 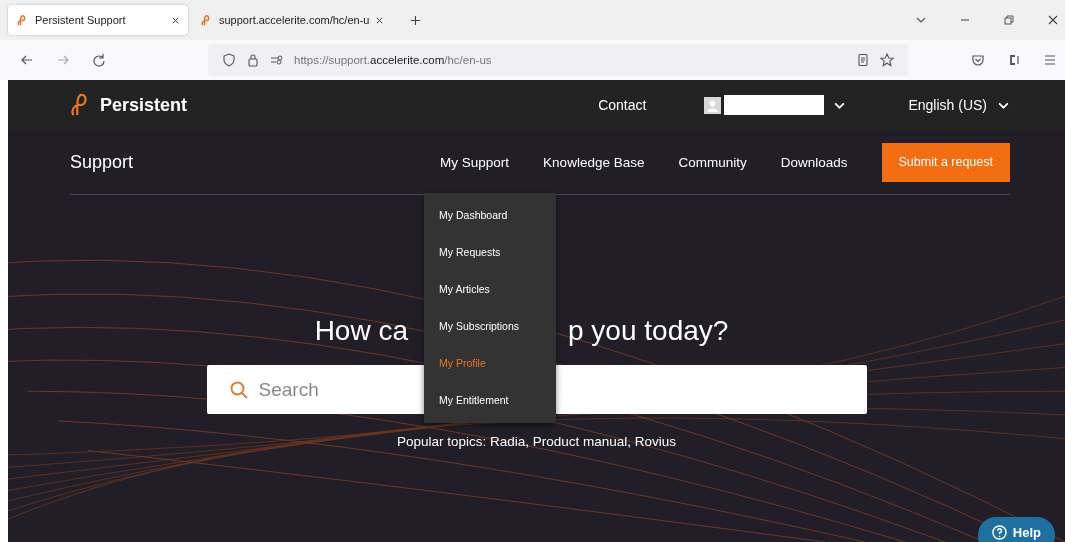 I want to click on popular-topics-text: Popular topics: Radia, Product manual, Rovius, so click(x=536, y=441).